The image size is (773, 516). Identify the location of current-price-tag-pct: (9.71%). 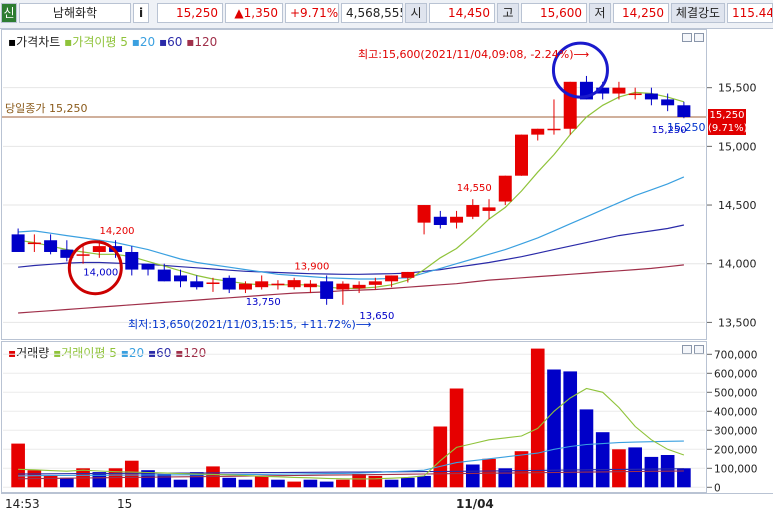
(728, 128).